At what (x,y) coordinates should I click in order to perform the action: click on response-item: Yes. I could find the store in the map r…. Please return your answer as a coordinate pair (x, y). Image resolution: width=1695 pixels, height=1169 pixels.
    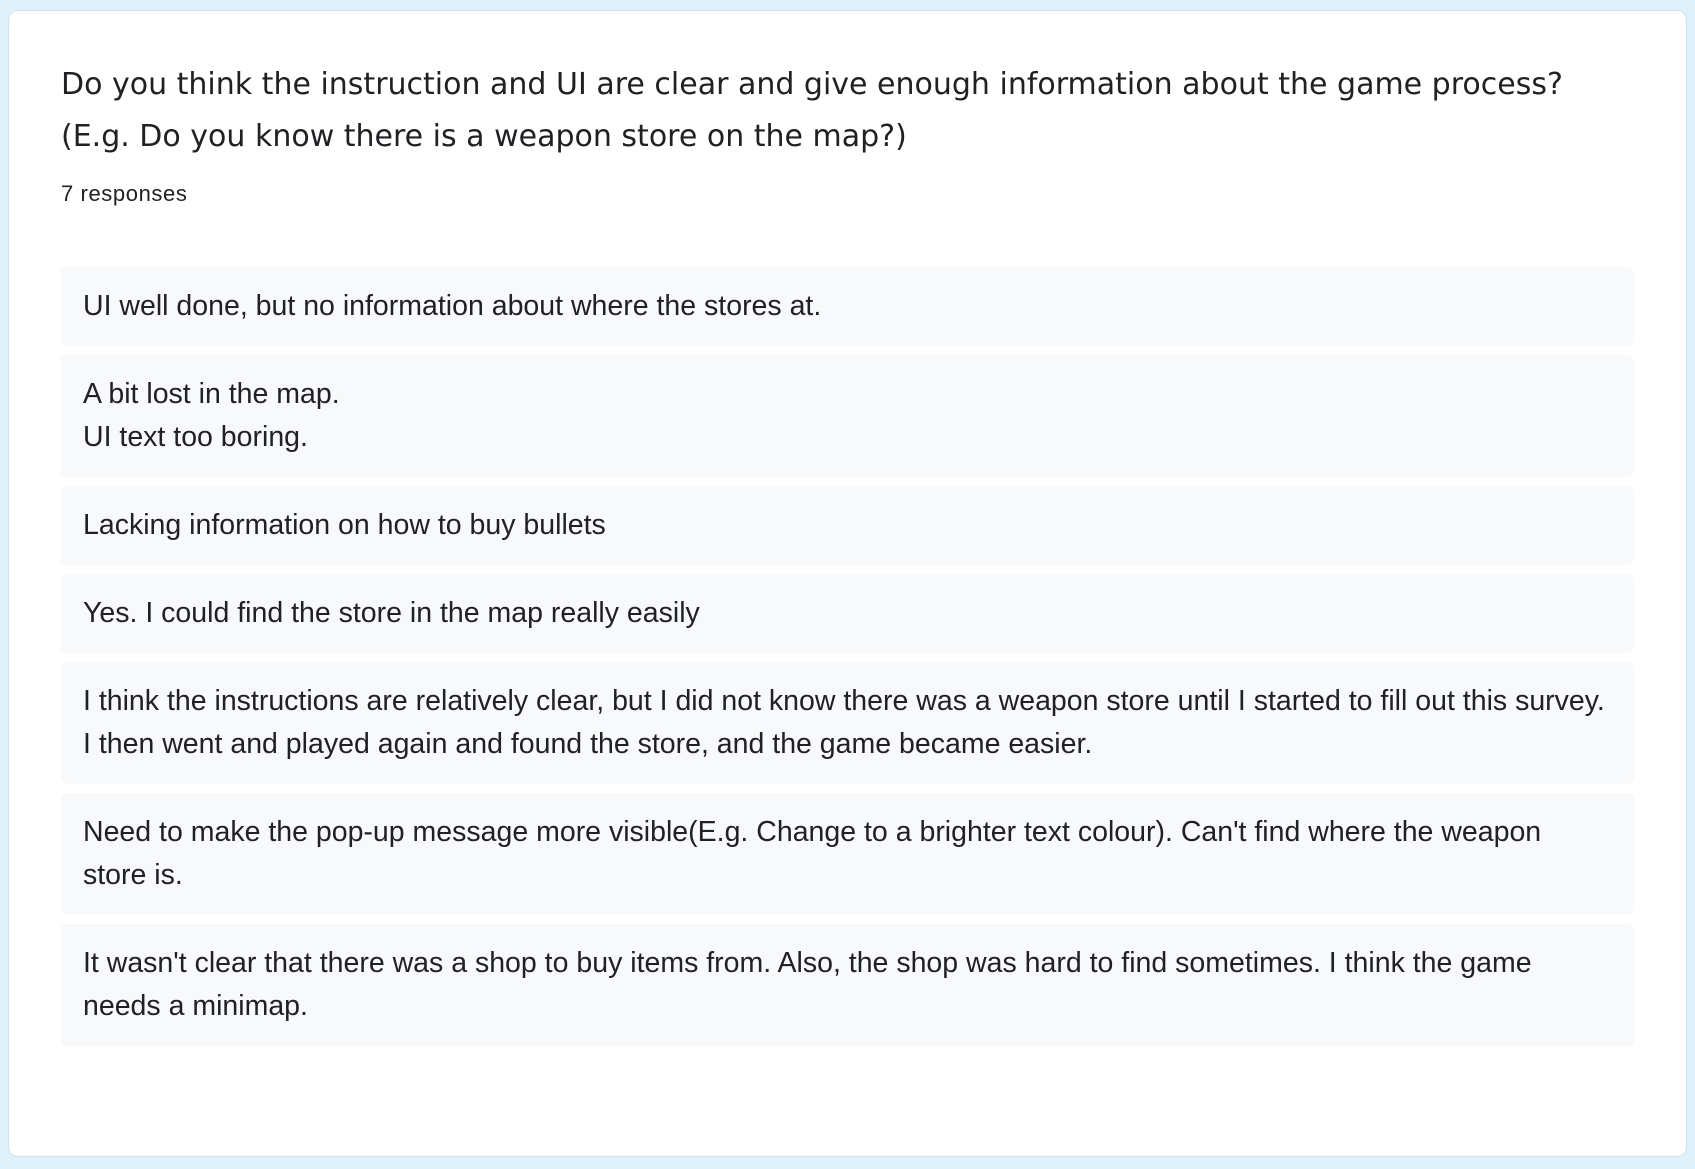
    Looking at the image, I should click on (847, 613).